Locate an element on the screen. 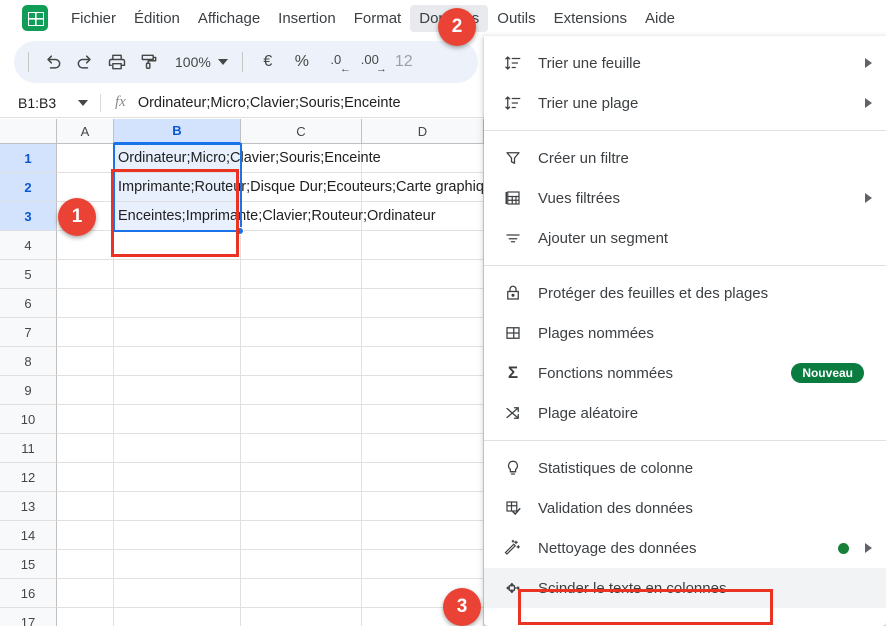 This screenshot has height=626, width=886. cell-b2 is located at coordinates (177, 187).